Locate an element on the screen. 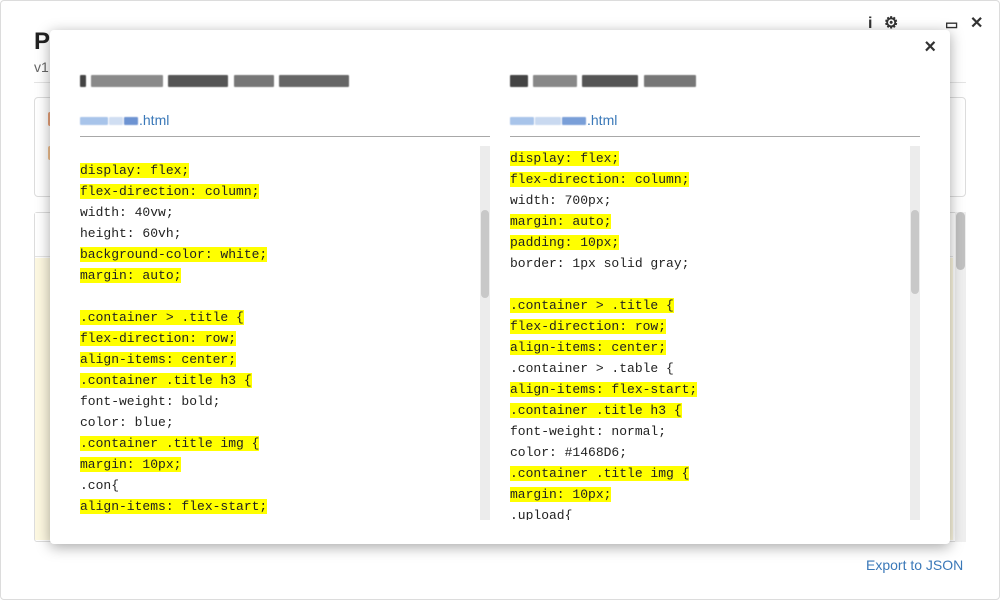 The width and height of the screenshot is (1000, 600). version-label: v1 is located at coordinates (41, 67).